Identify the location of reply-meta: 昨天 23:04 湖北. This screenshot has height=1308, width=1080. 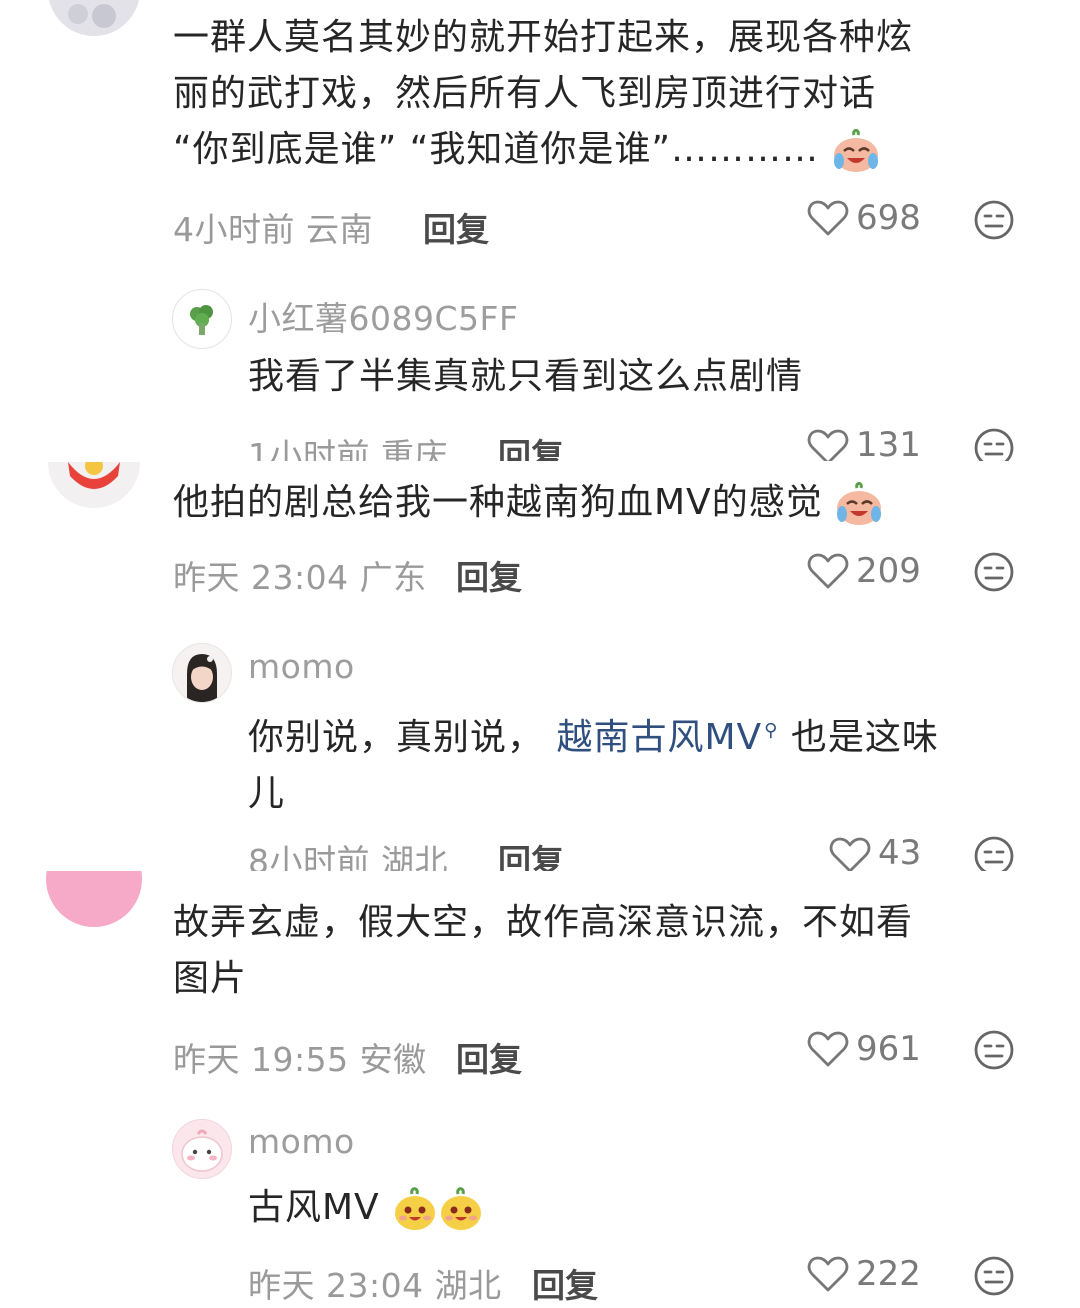
(375, 1283).